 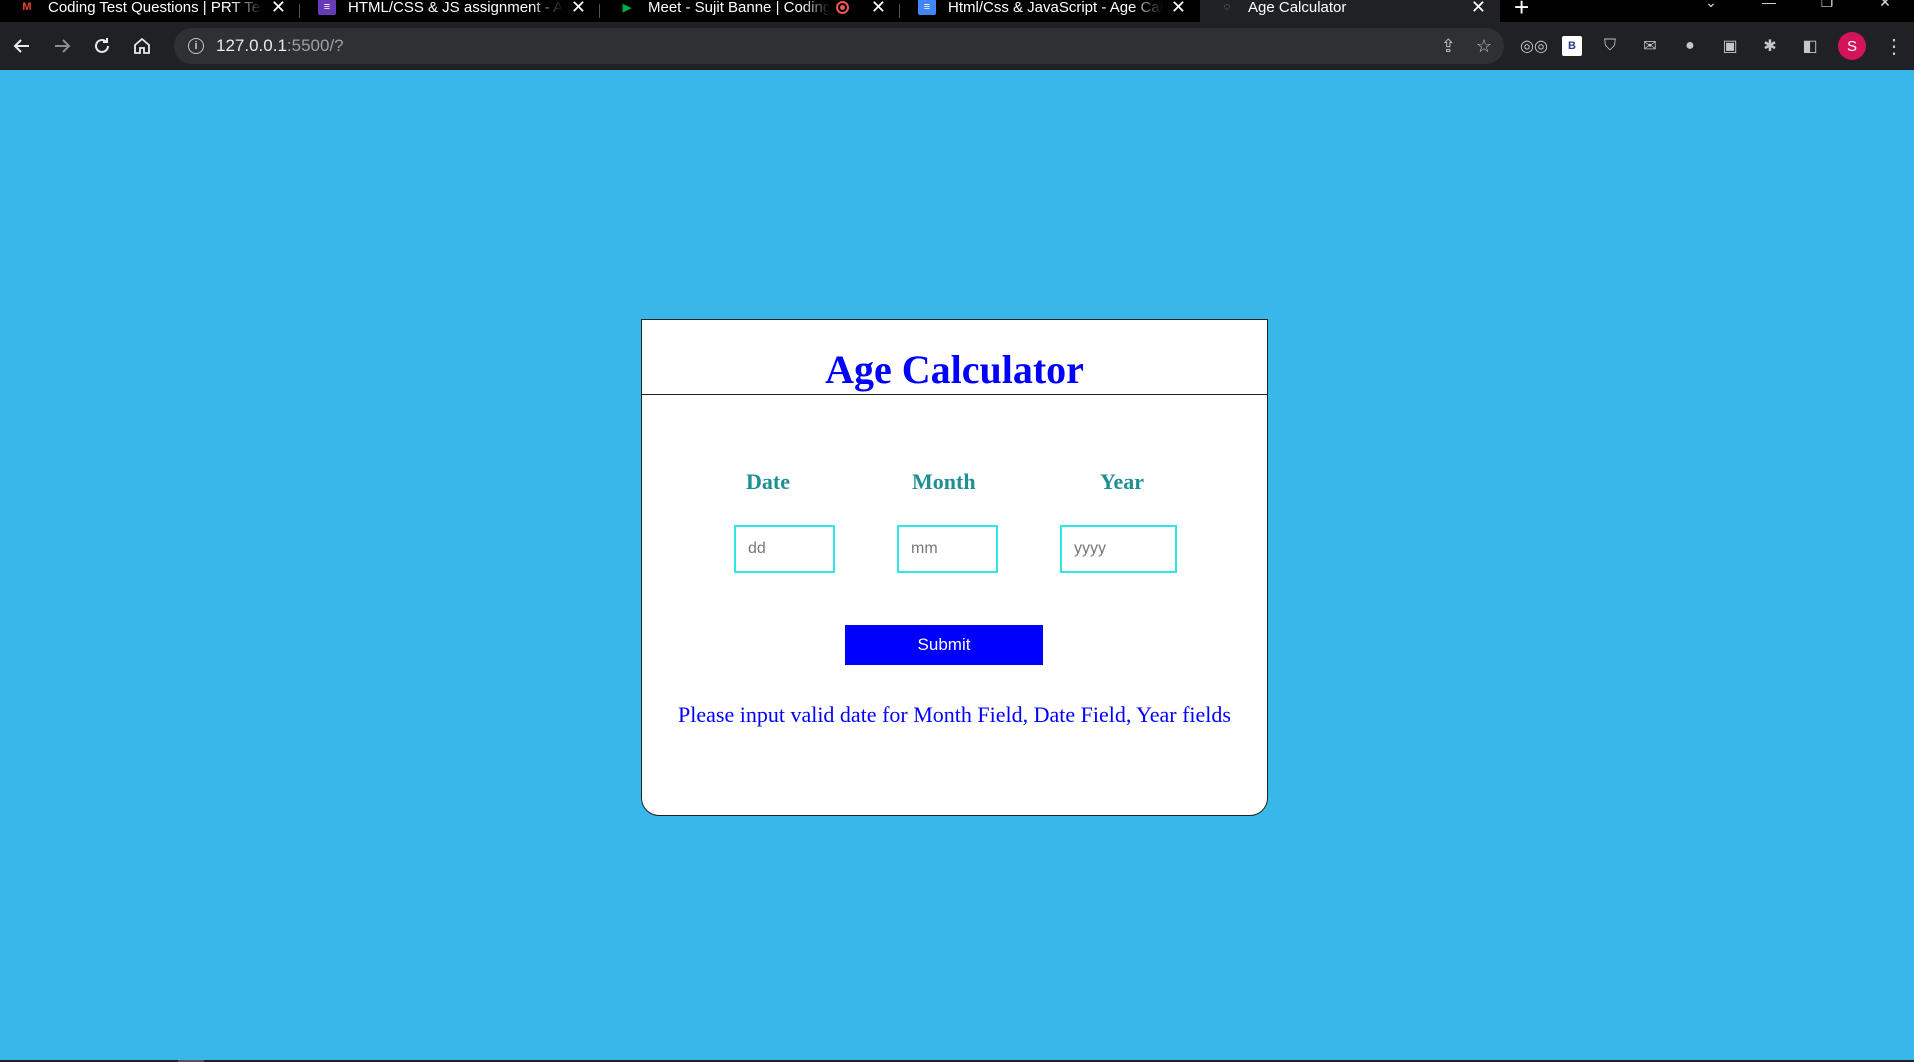 I want to click on reload-icon, so click(x=102, y=45).